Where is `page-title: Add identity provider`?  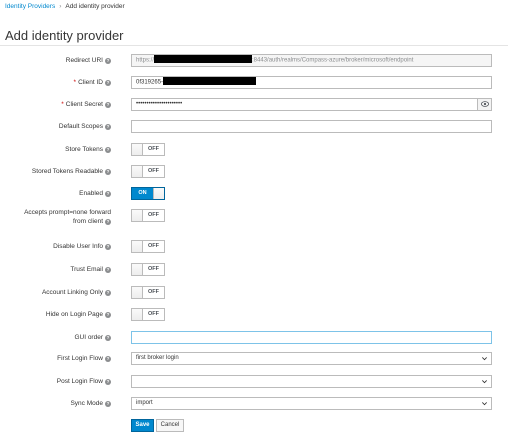 page-title: Add identity provider is located at coordinates (64, 35).